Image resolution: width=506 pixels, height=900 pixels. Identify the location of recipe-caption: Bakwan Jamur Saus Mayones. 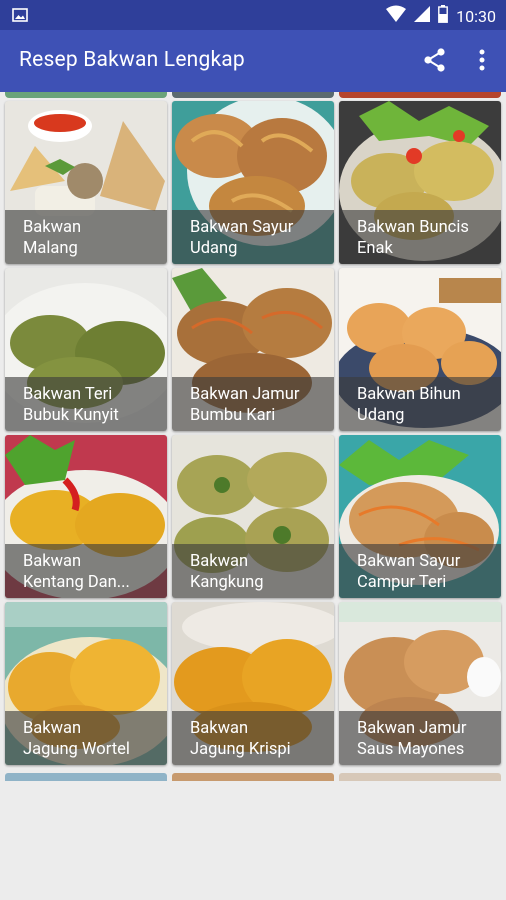
(420, 738).